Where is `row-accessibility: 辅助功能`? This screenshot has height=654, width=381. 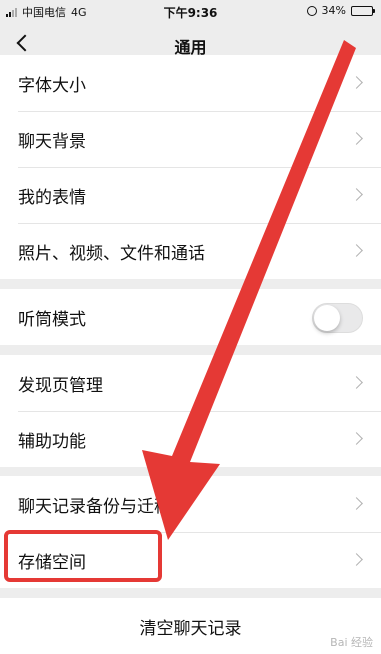
row-accessibility: 辅助功能 is located at coordinates (190, 439).